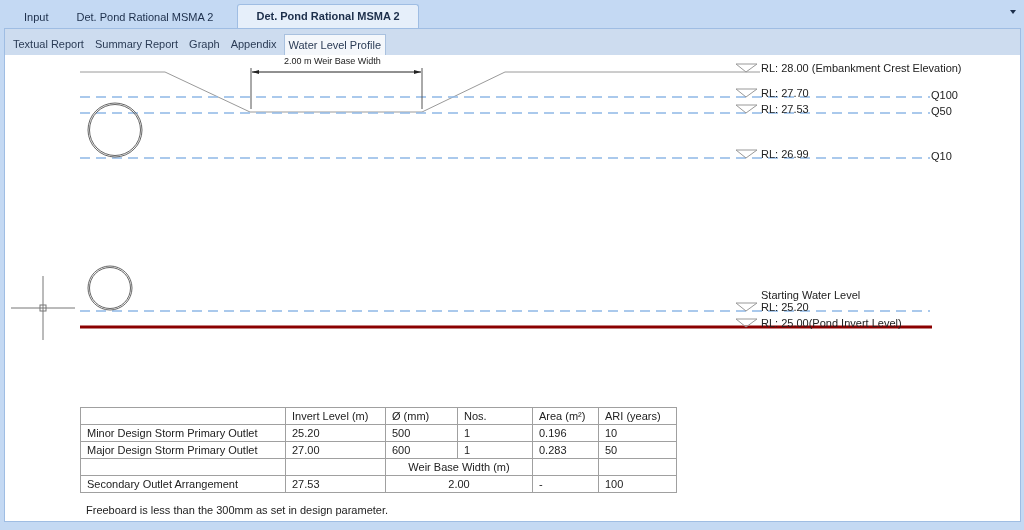  Describe the element at coordinates (459, 467) in the screenshot. I see `table-cell: Weir Base Width (m)` at that location.